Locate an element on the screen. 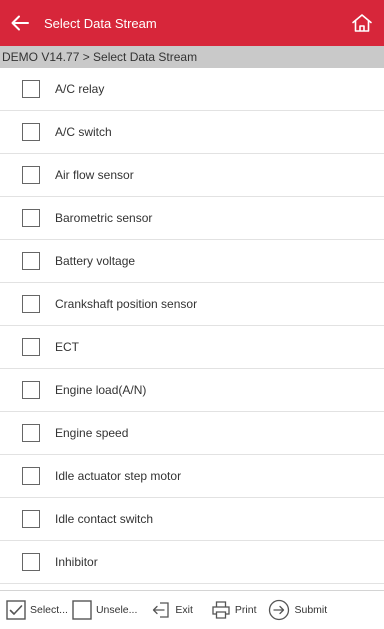 The width and height of the screenshot is (384, 629). list-item-label: Battery voltage is located at coordinates (95, 261).